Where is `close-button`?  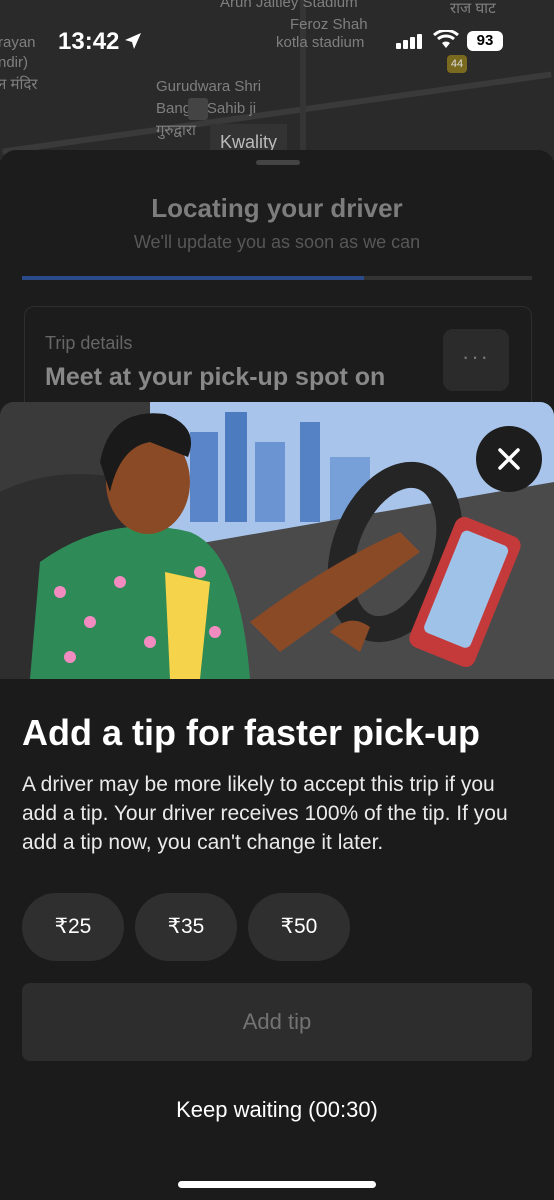
close-button is located at coordinates (509, 459).